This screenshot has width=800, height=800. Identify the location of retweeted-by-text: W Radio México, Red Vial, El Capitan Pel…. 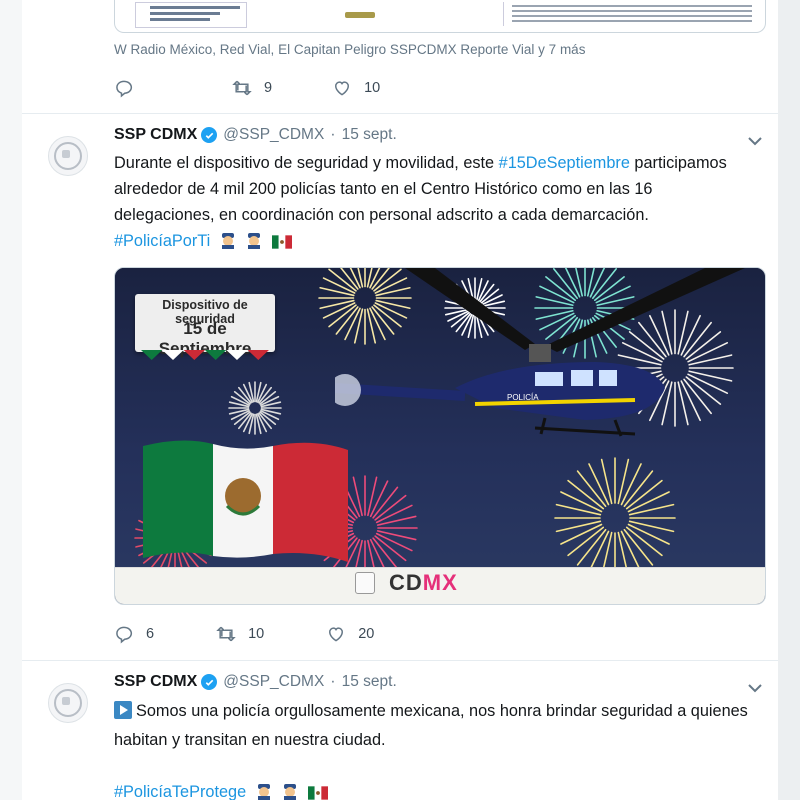
(349, 49).